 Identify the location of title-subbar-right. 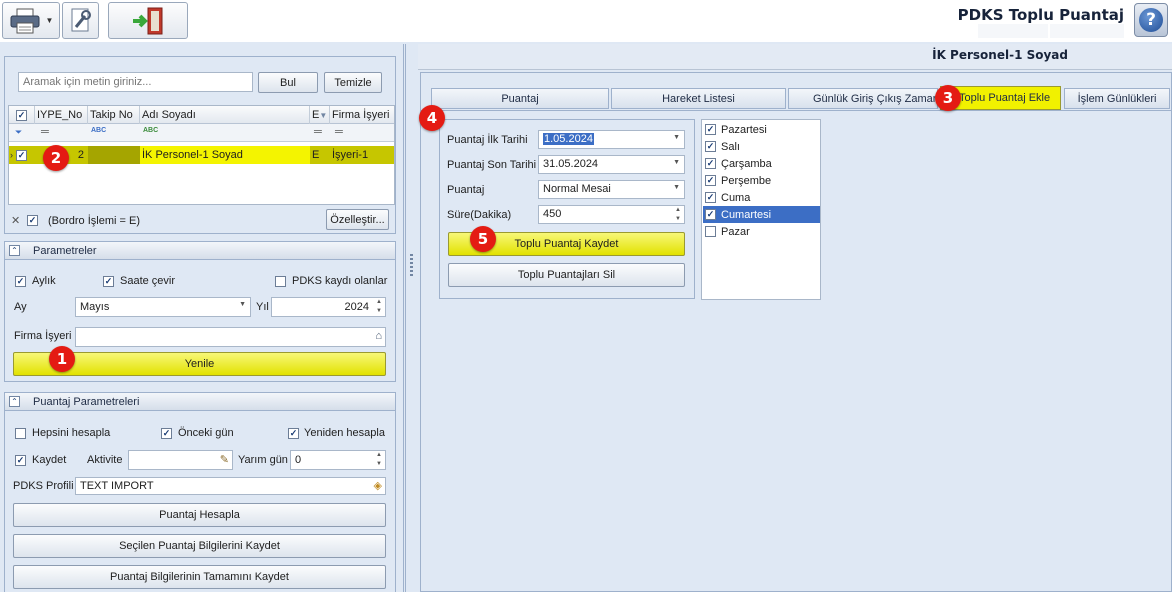
(1087, 31).